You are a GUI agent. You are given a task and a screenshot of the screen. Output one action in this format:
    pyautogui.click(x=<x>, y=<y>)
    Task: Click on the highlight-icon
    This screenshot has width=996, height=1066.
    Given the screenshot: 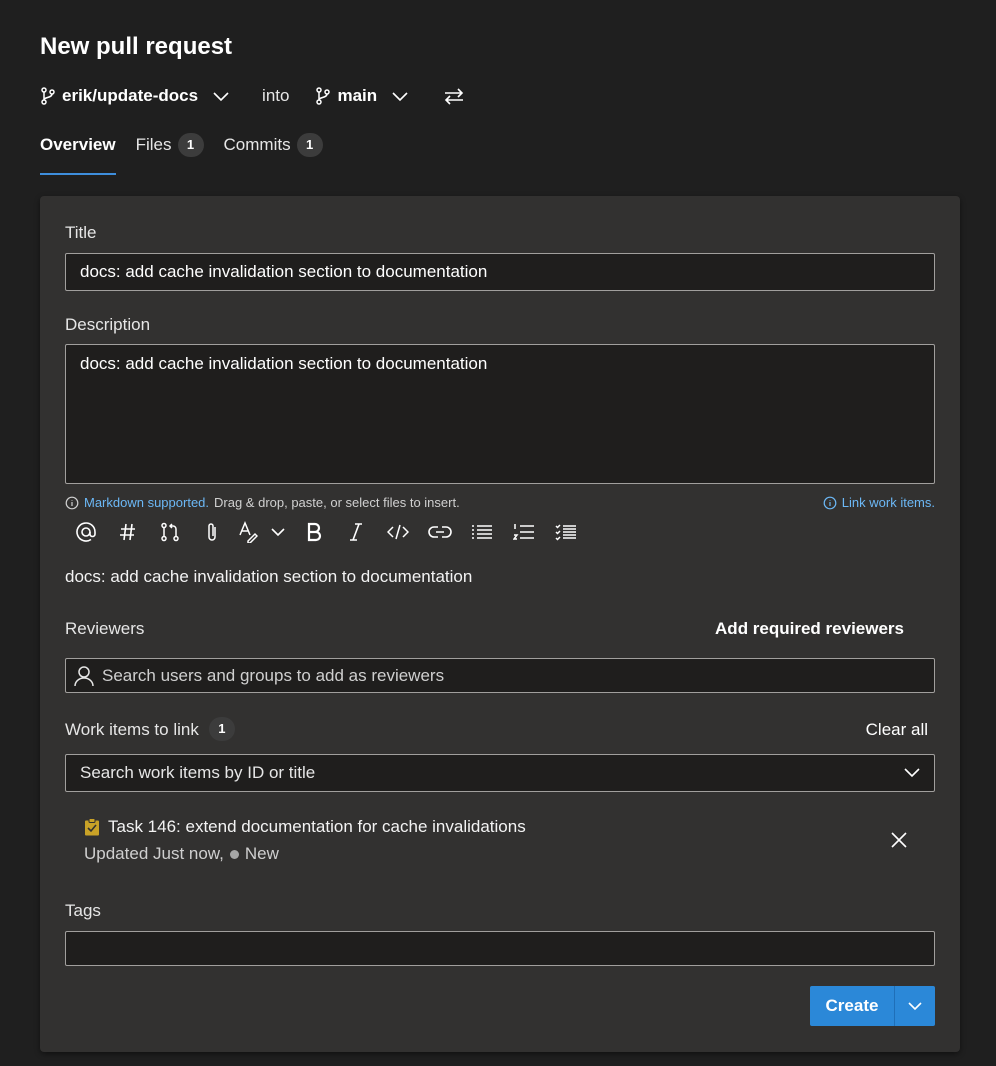 What is the action you would take?
    pyautogui.click(x=248, y=532)
    